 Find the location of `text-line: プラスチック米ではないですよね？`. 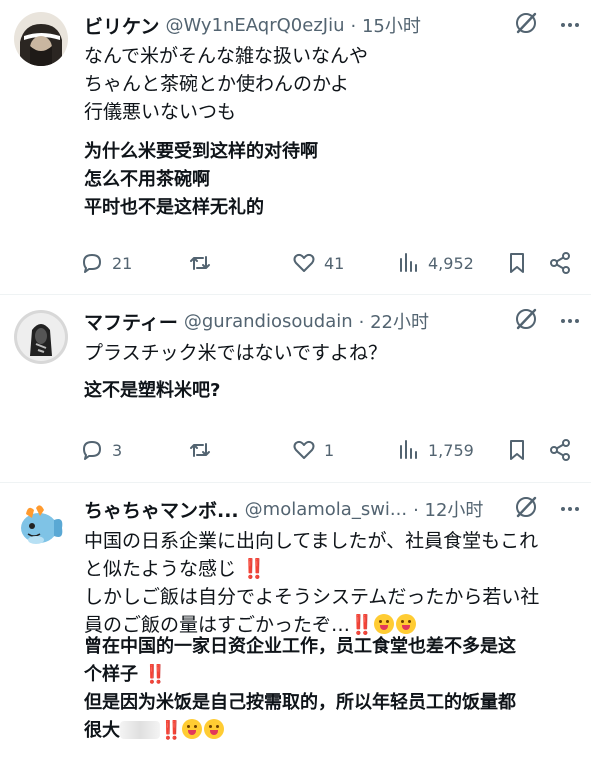

text-line: プラスチック米ではないですよね？ is located at coordinates (236, 353).